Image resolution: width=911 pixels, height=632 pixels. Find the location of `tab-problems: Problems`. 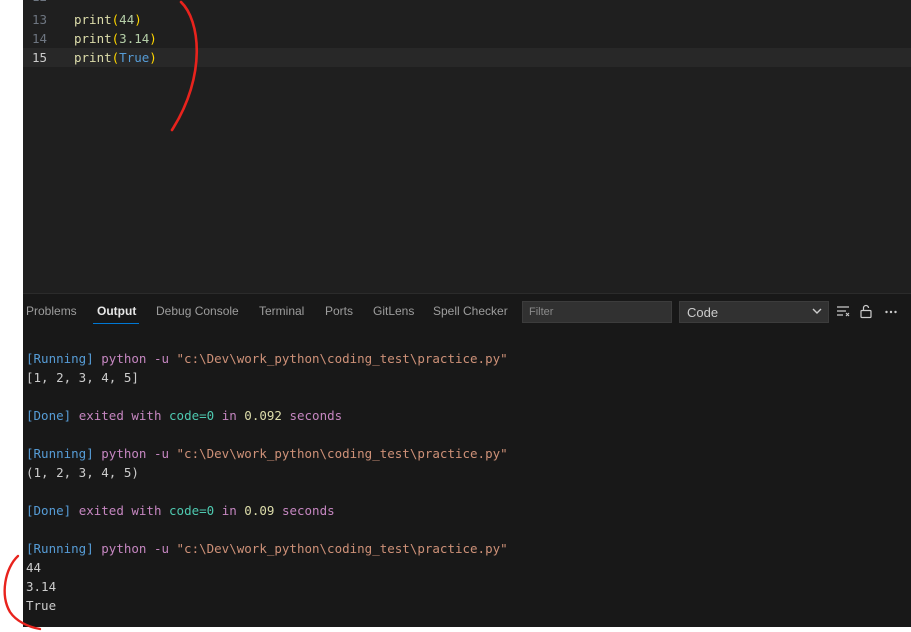

tab-problems: Problems is located at coordinates (51, 311).